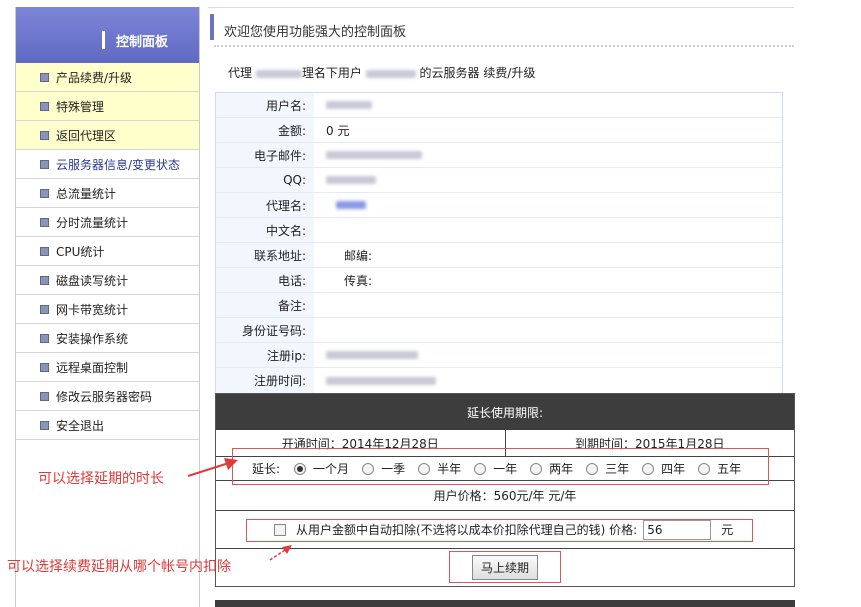 The width and height of the screenshot is (861, 607). I want to click on annotation-deduct: 可以选择续费延期从哪个帐号内扣除, so click(119, 567).